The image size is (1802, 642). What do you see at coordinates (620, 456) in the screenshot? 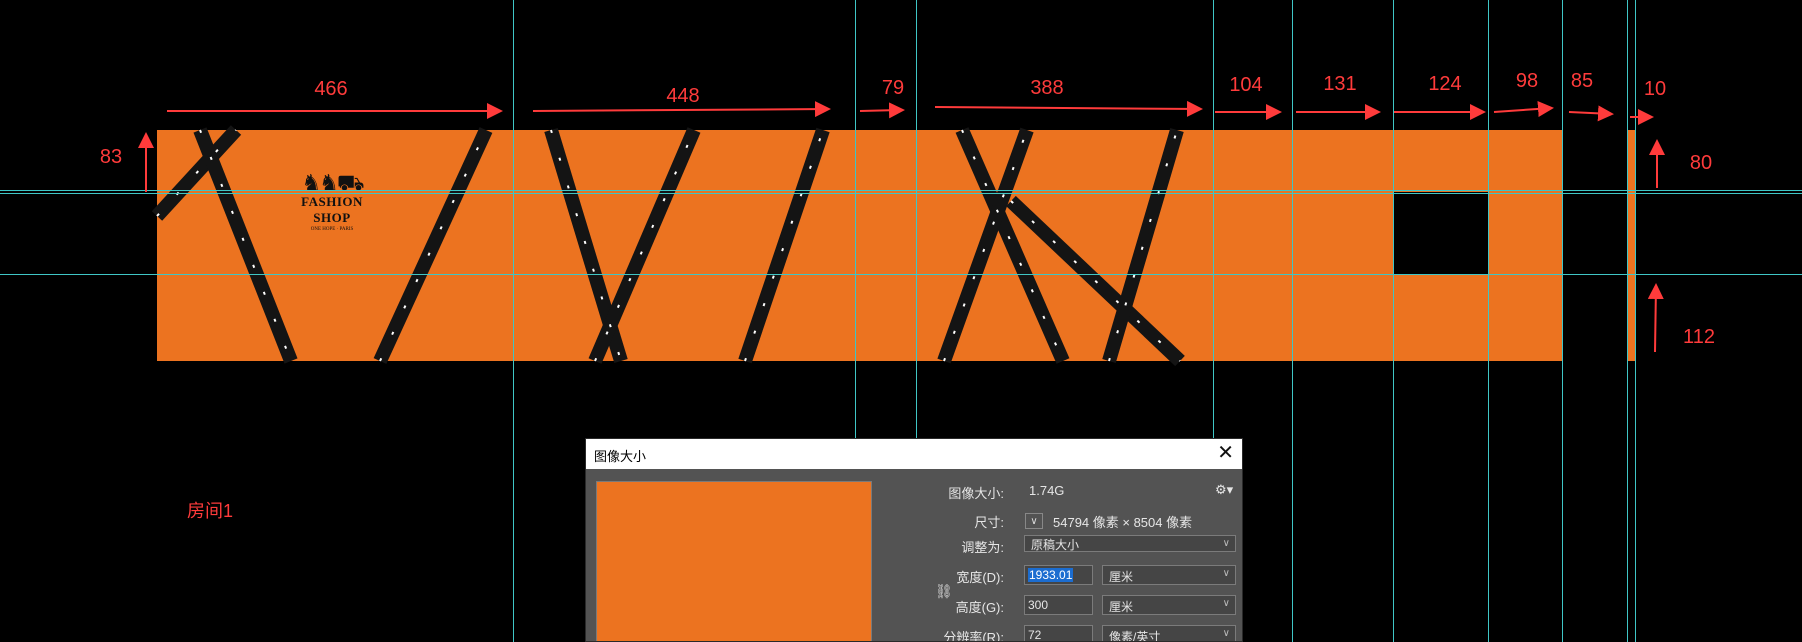
I see `dialog-title: 图像大小` at bounding box center [620, 456].